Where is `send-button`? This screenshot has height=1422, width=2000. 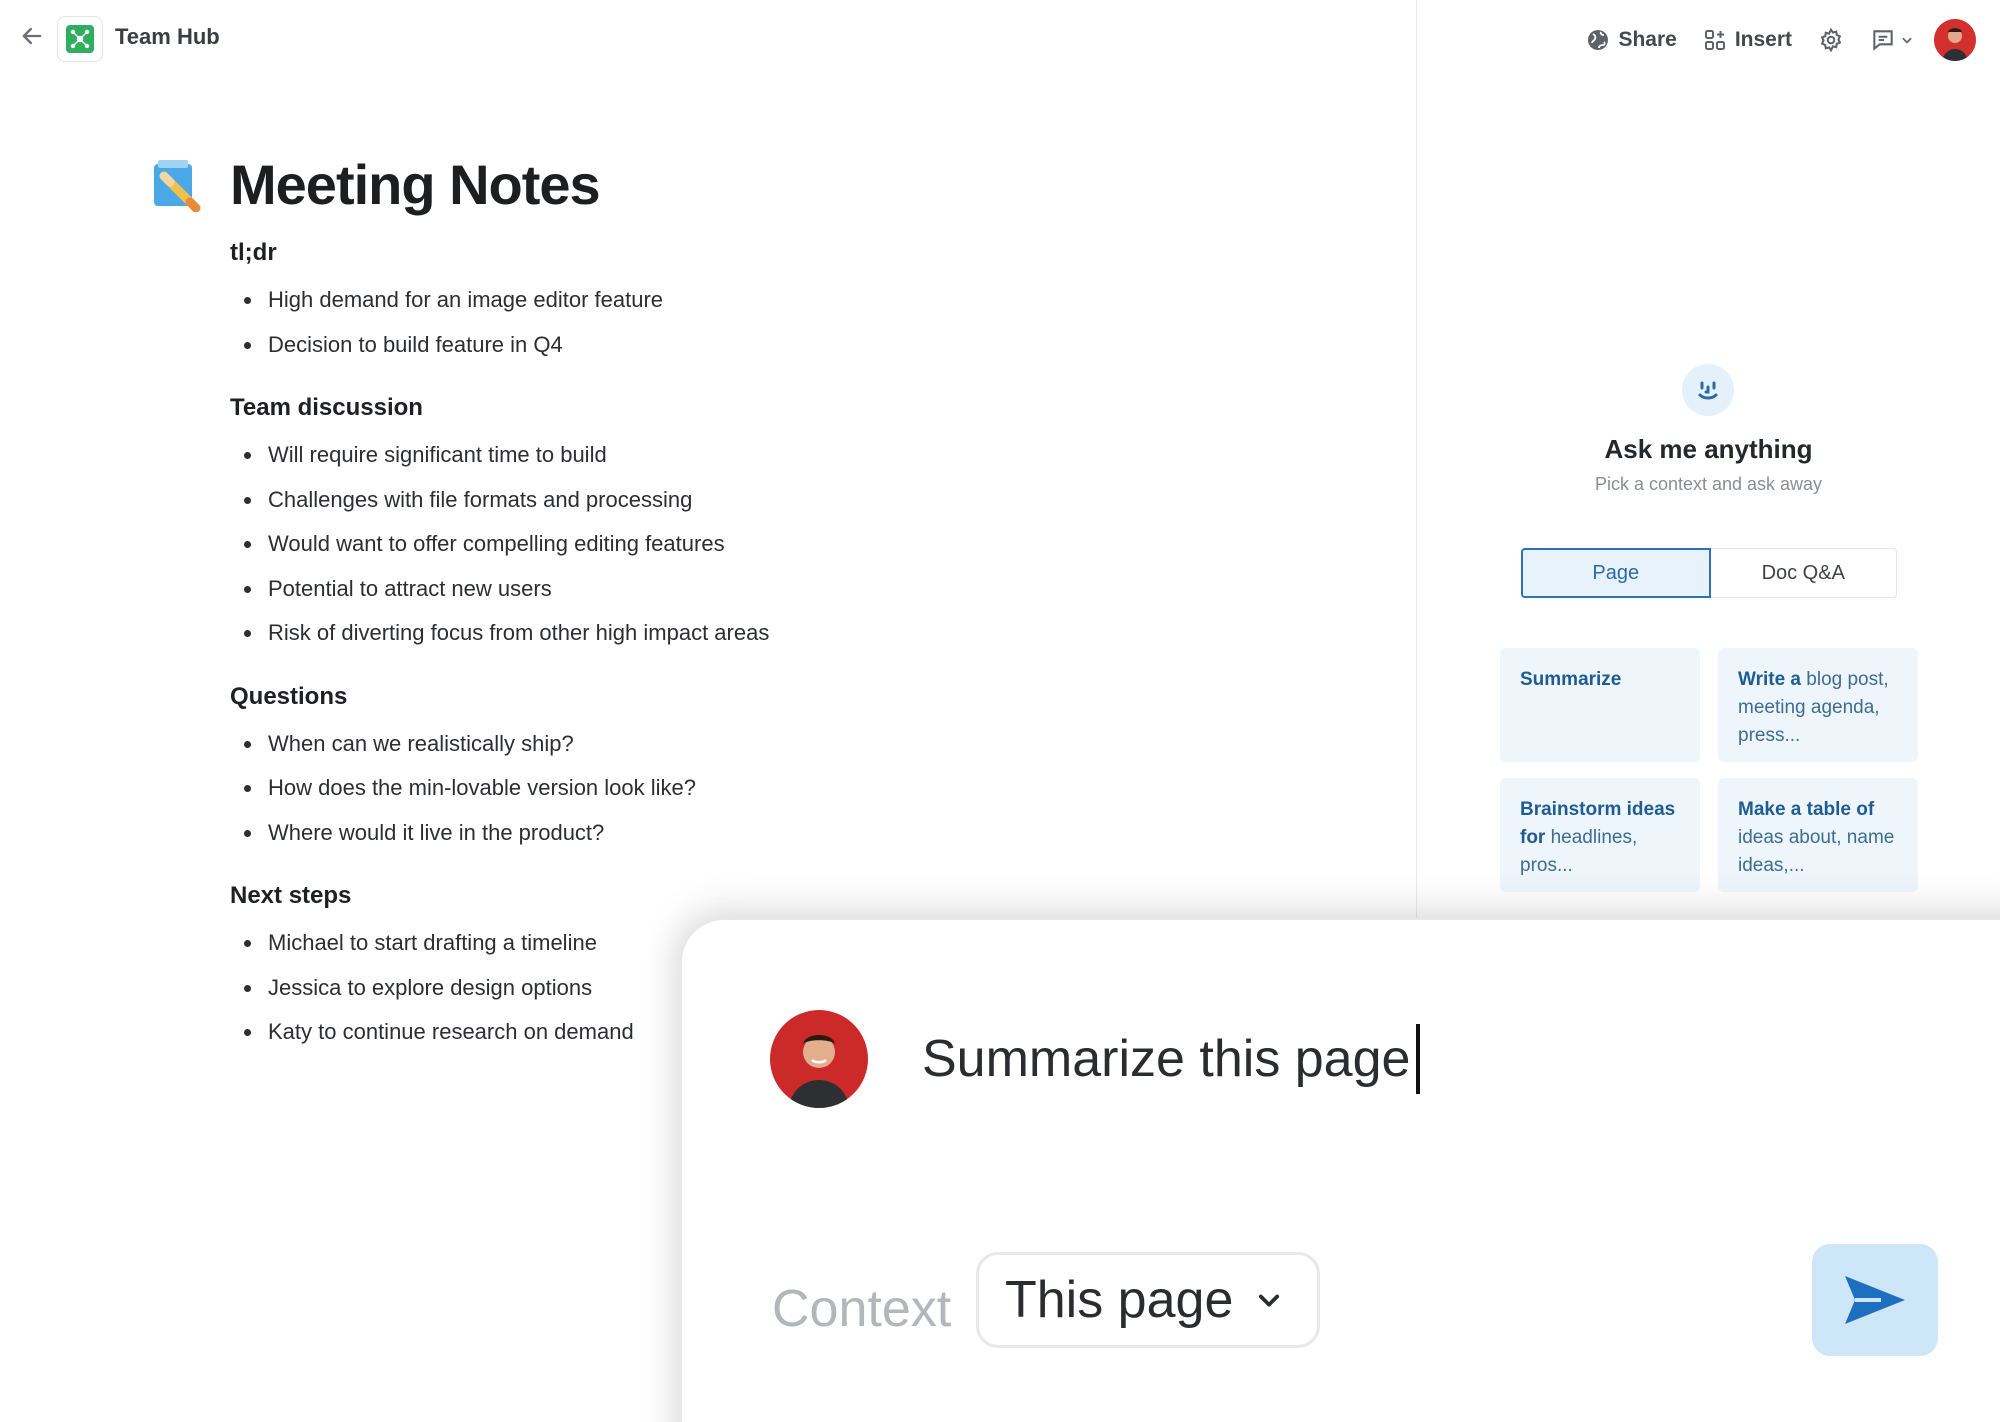
send-button is located at coordinates (1875, 1300).